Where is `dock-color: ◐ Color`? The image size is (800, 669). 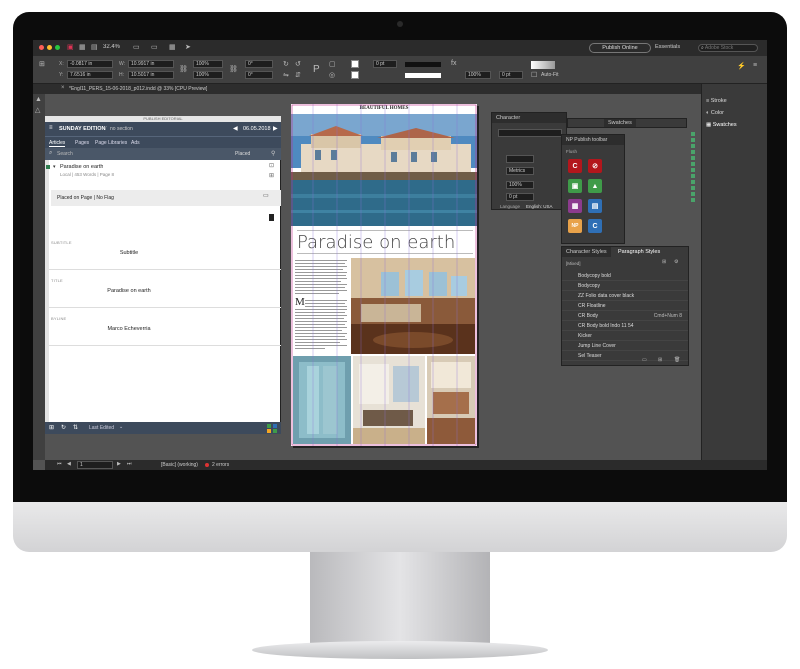
dock-color: ◐ Color is located at coordinates (715, 113).